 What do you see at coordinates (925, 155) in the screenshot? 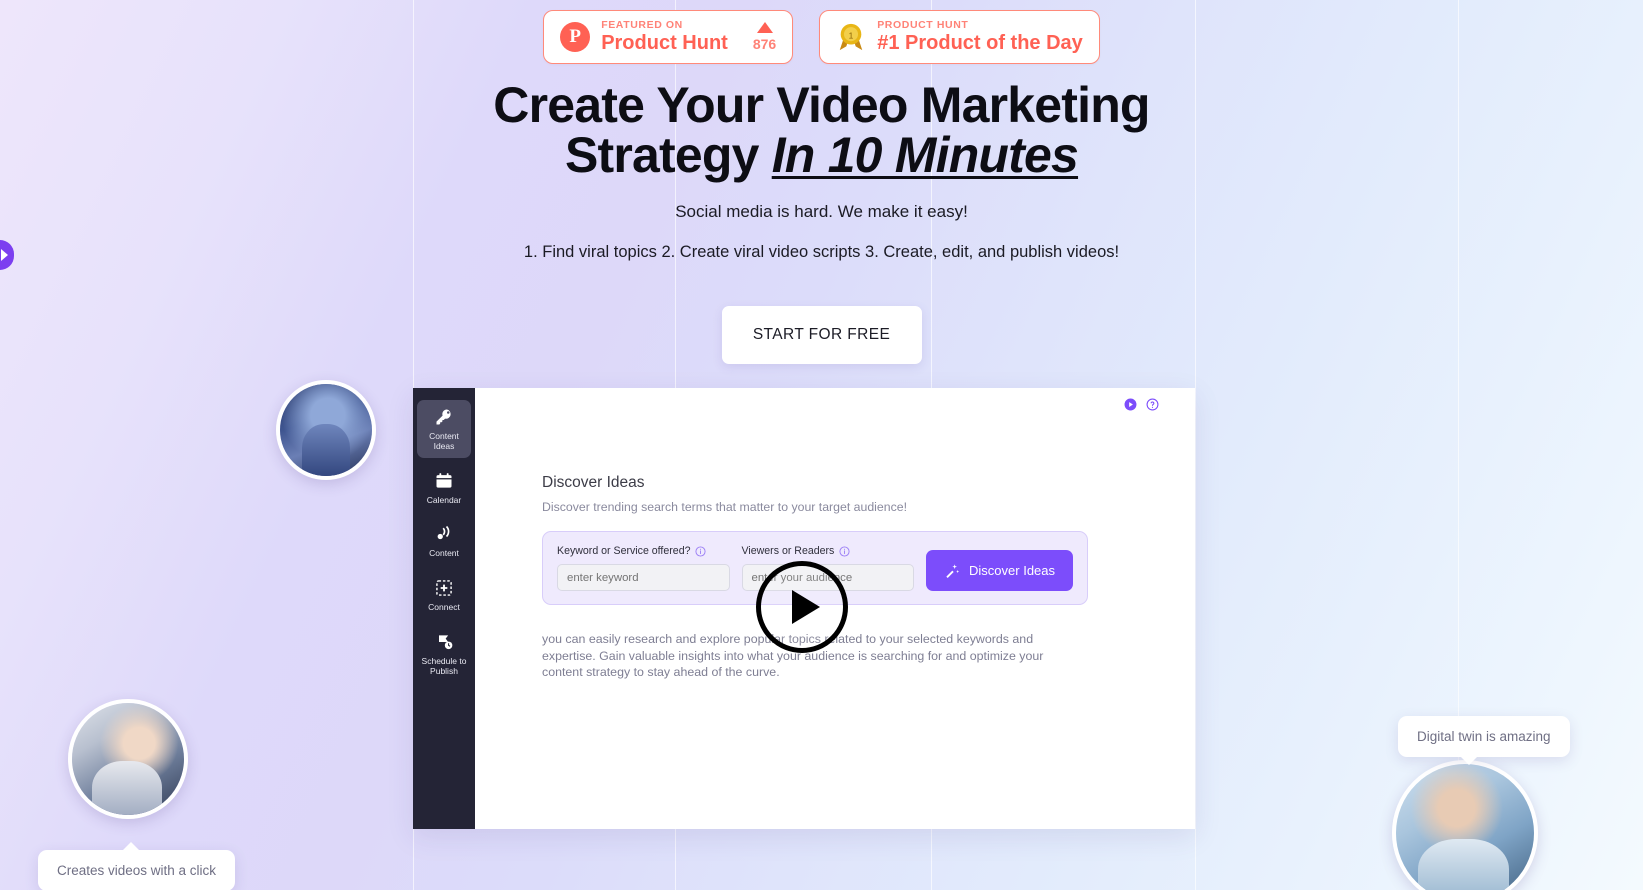
I see `headline-emphasis: In 10 Minutes` at bounding box center [925, 155].